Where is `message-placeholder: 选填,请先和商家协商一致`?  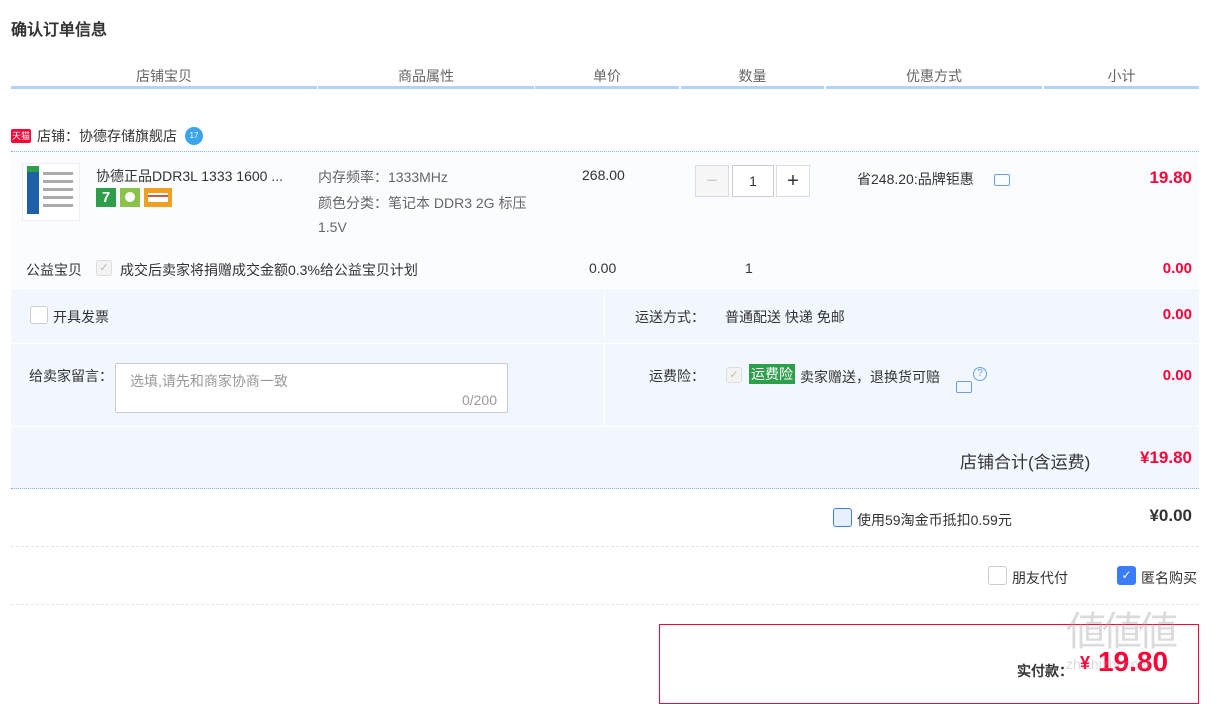 message-placeholder: 选填,请先和商家协商一致 is located at coordinates (209, 381).